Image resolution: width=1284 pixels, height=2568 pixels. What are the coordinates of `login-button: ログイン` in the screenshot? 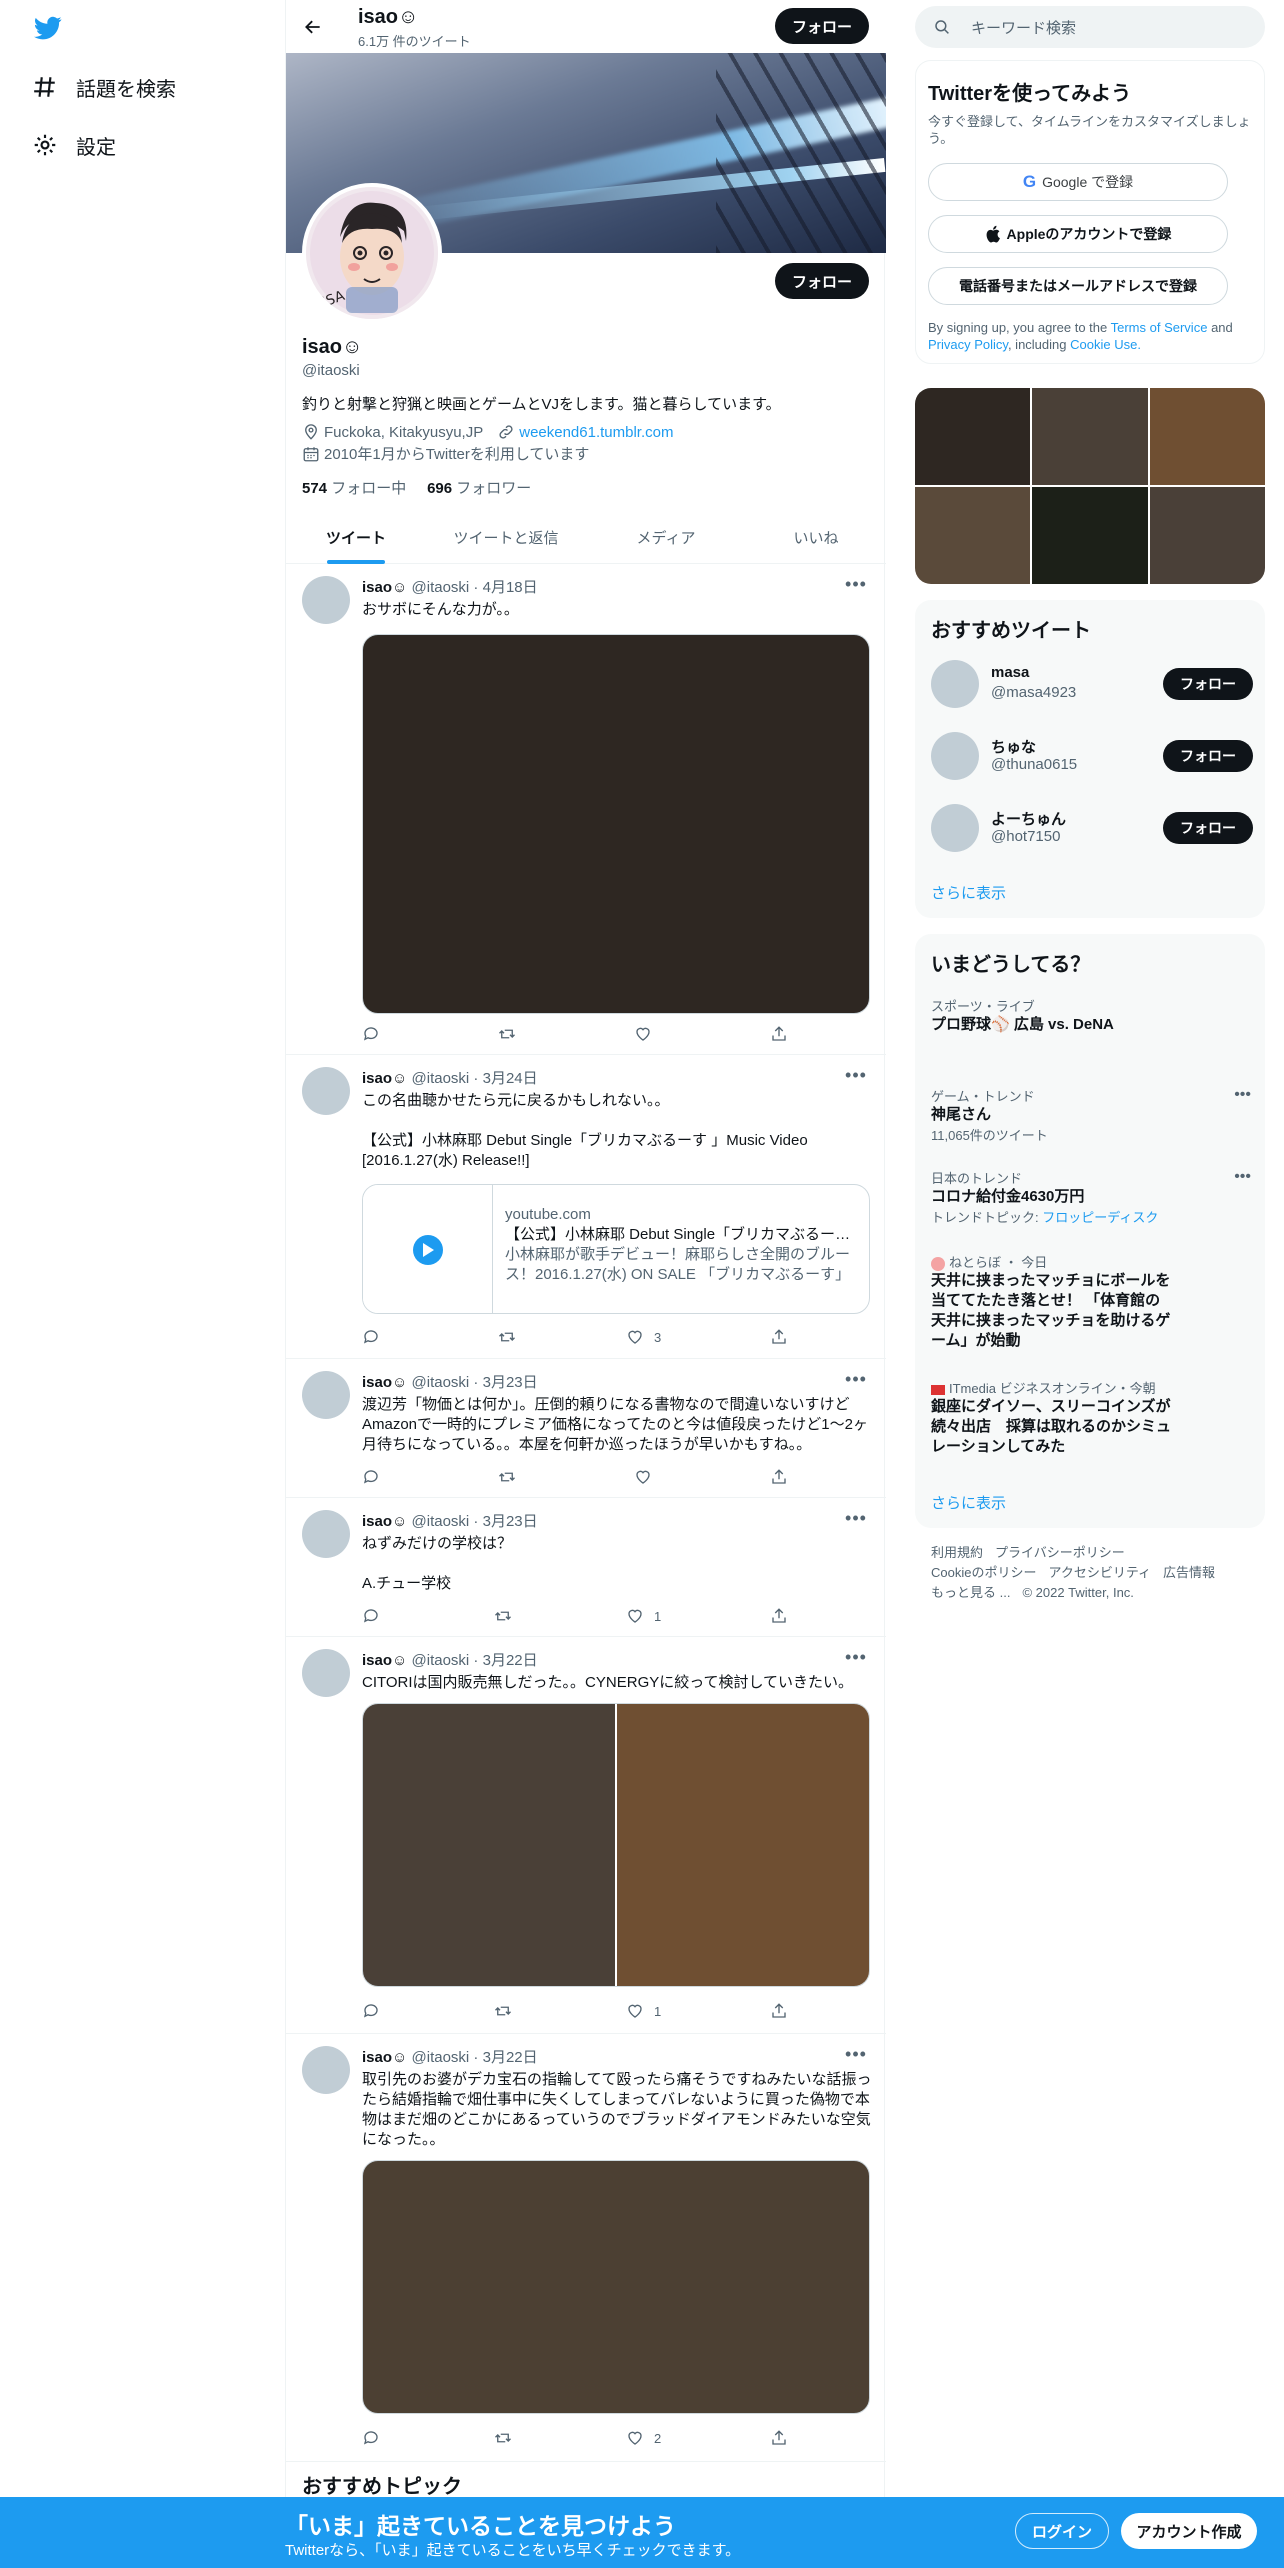 It's located at (1062, 2531).